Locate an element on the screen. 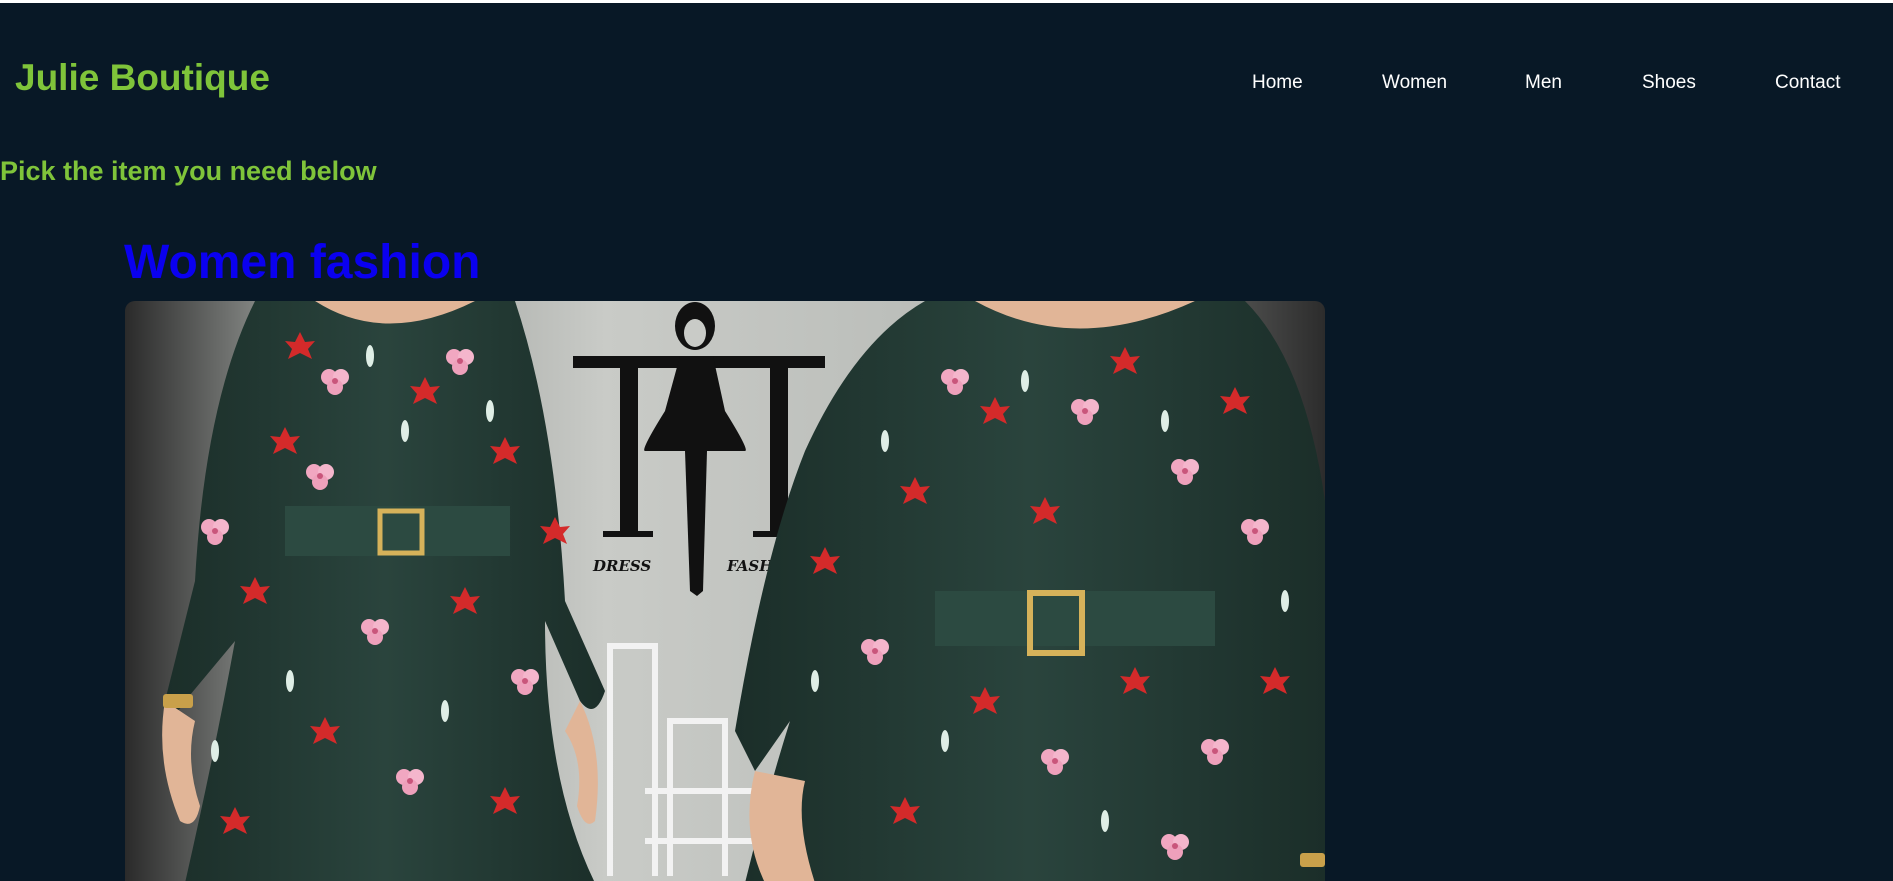 This screenshot has height=881, width=1893. section-title-women-fashion: Women fashion is located at coordinates (302, 262).